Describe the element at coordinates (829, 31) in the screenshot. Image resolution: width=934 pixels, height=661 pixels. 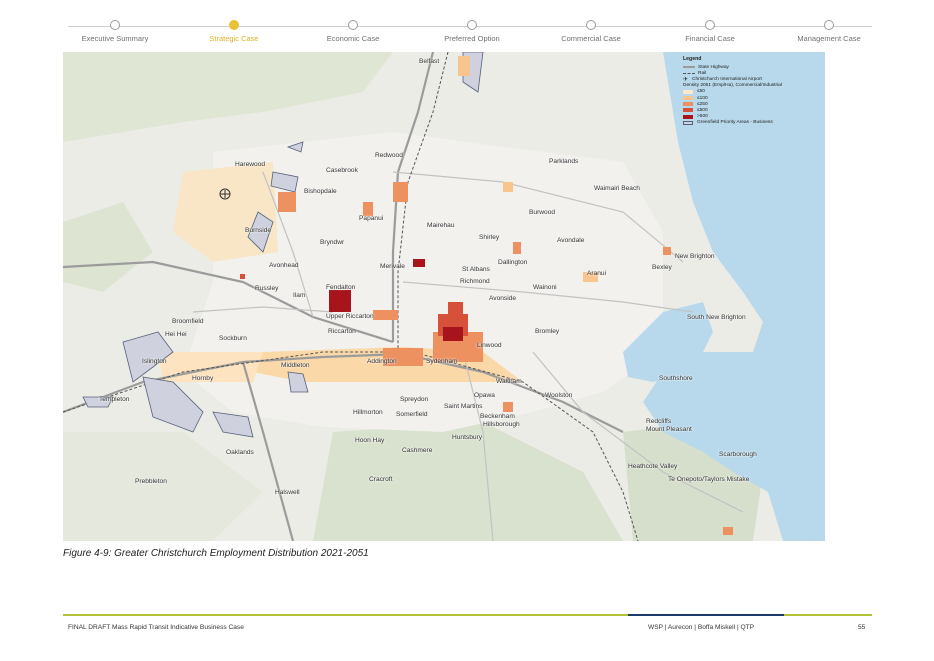
I see `nav-step-management-case: Management Case` at that location.